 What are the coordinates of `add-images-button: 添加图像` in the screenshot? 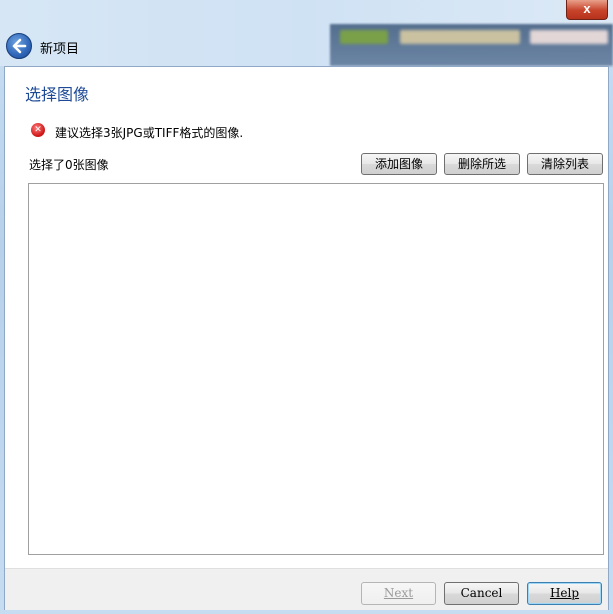 It's located at (399, 164).